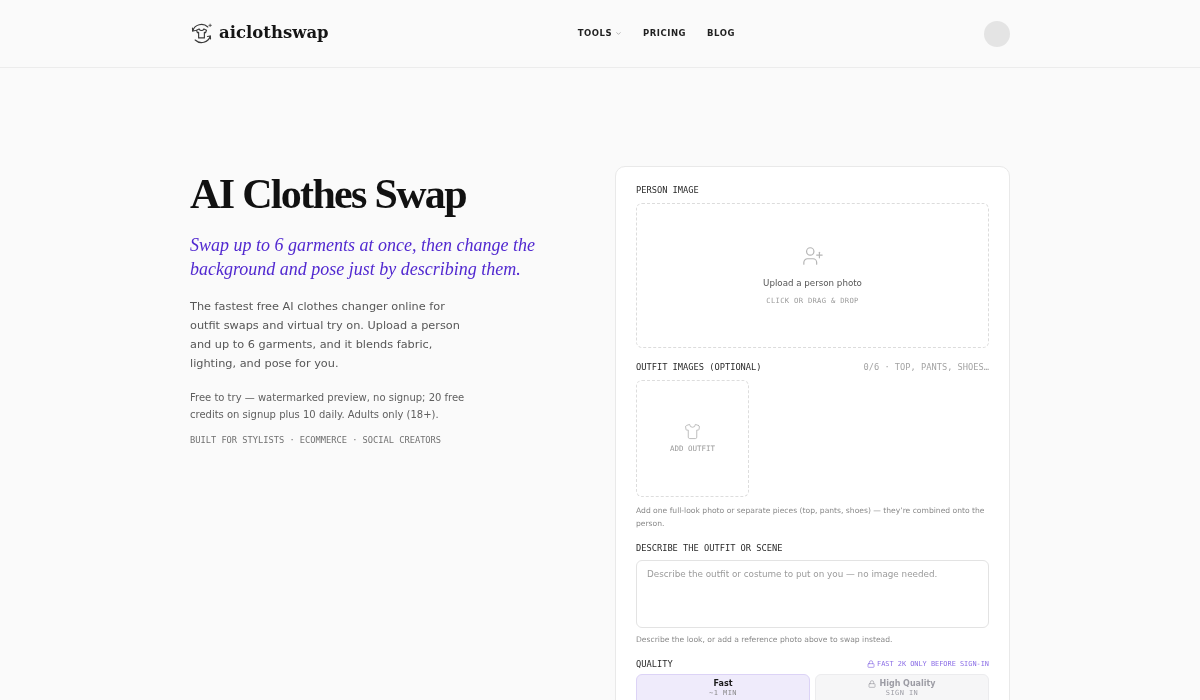 This screenshot has height=700, width=1200. Describe the element at coordinates (721, 33) in the screenshot. I see `nav-link: BLOG` at that location.